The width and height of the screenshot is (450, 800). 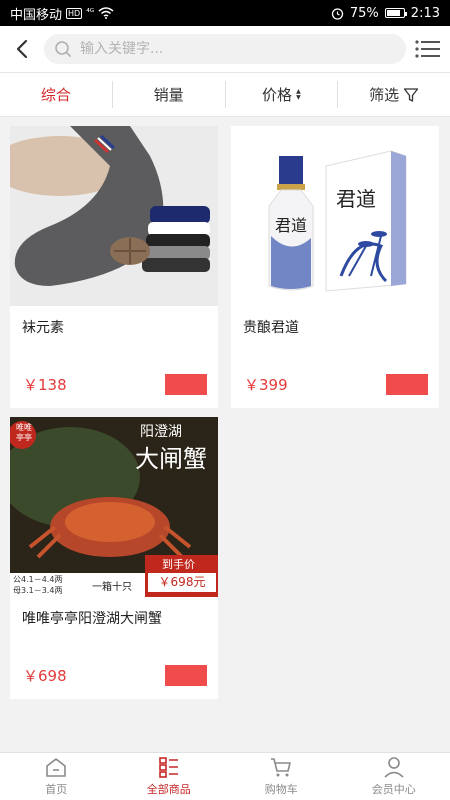 I want to click on sort-tab-label: 综合, so click(x=55, y=95).